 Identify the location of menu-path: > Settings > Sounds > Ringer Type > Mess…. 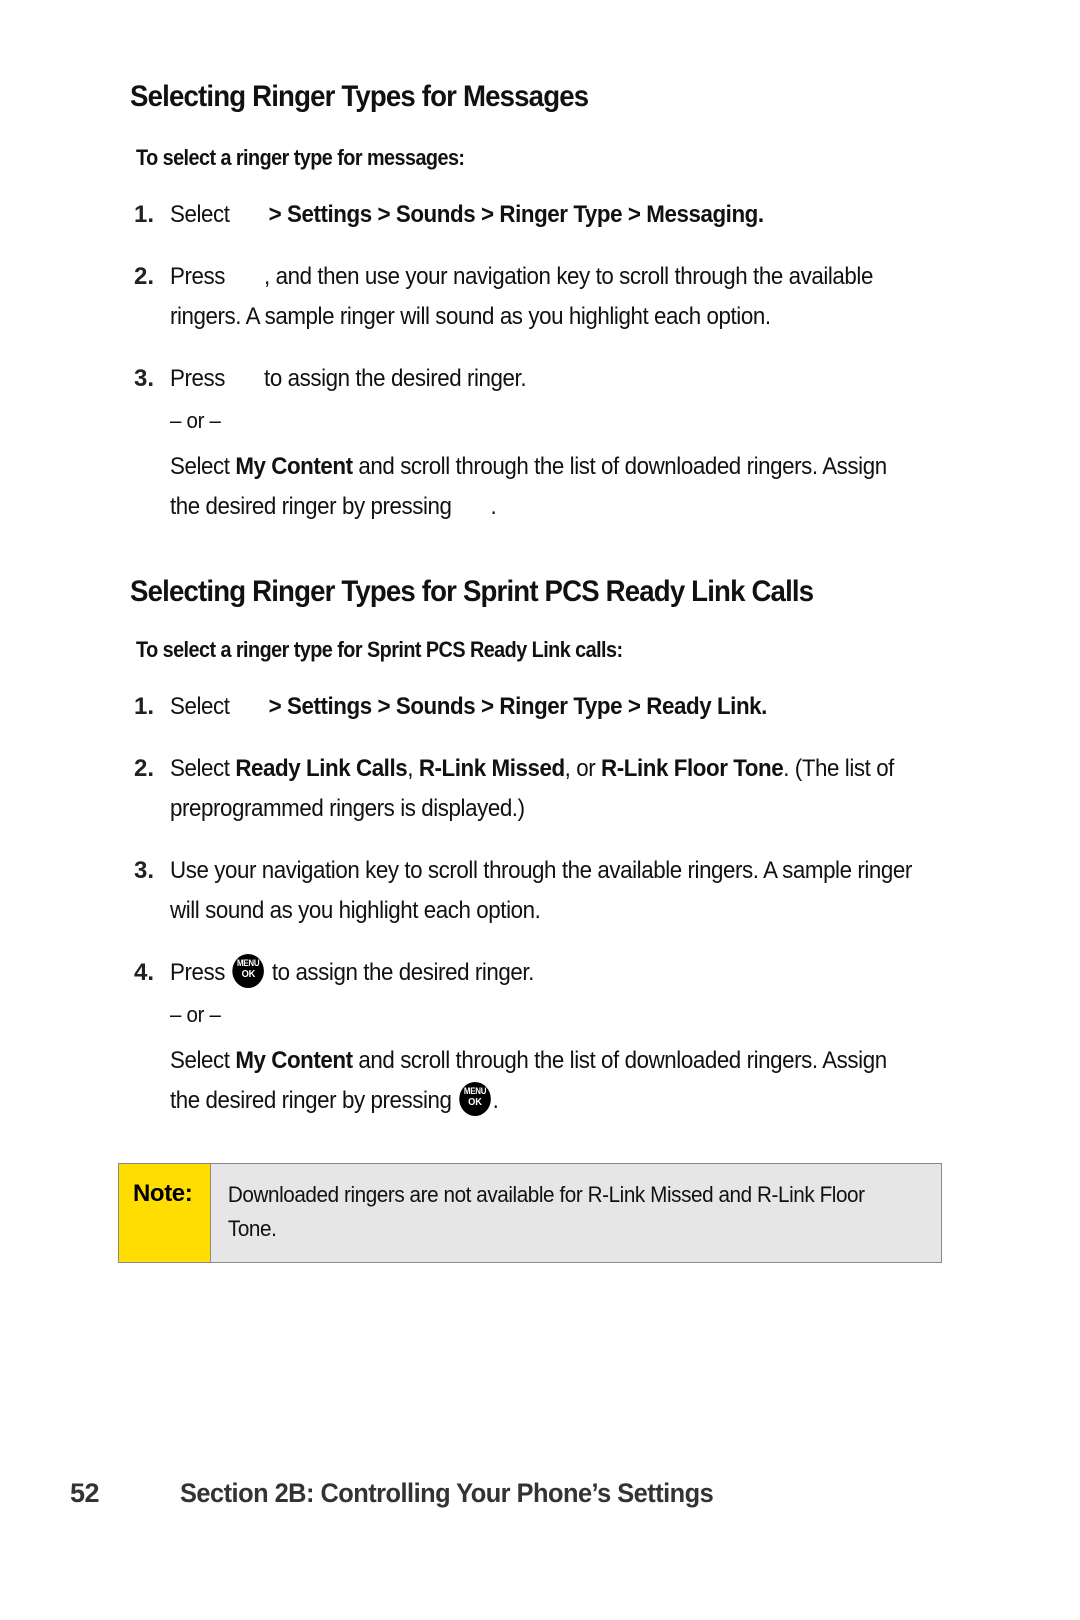
(516, 214).